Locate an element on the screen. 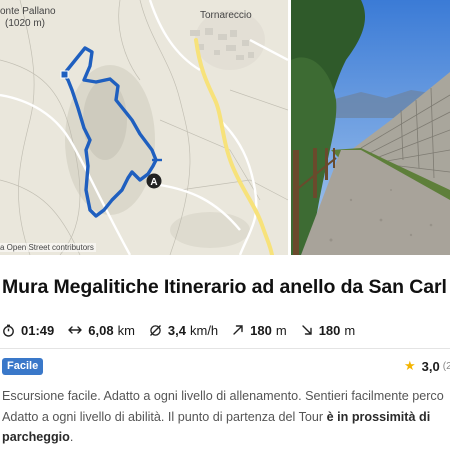 The width and height of the screenshot is (450, 450). distance-value: 6,08 is located at coordinates (101, 330).